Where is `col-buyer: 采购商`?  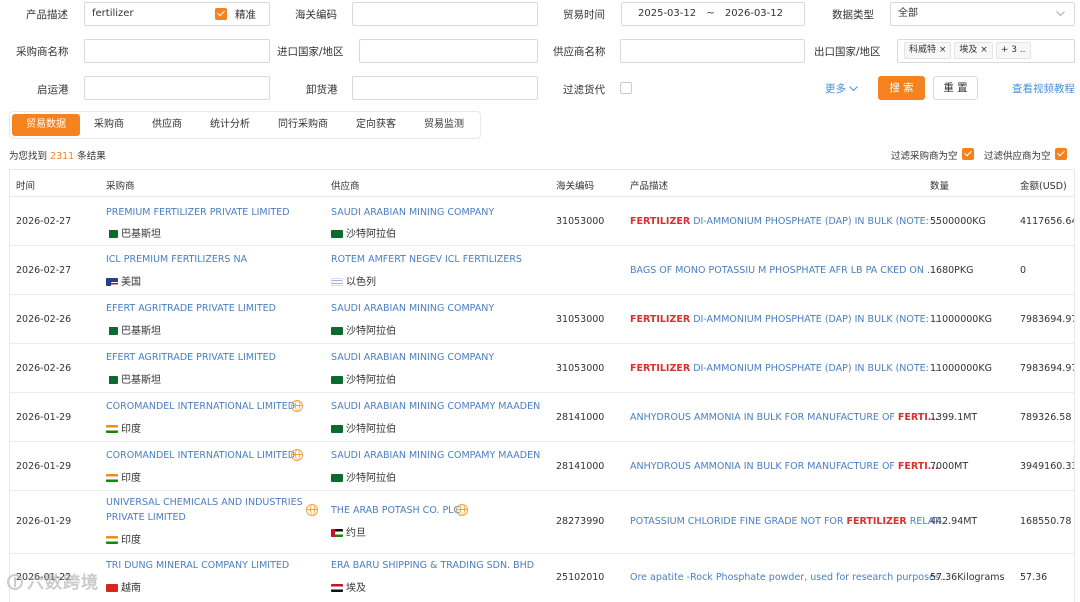 col-buyer: 采购商 is located at coordinates (120, 186).